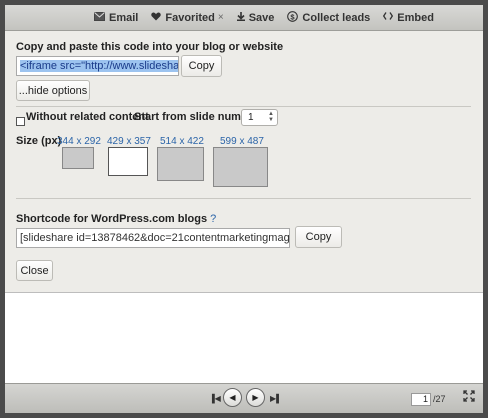  I want to click on size-option-344: 344 x 292, so click(79, 141).